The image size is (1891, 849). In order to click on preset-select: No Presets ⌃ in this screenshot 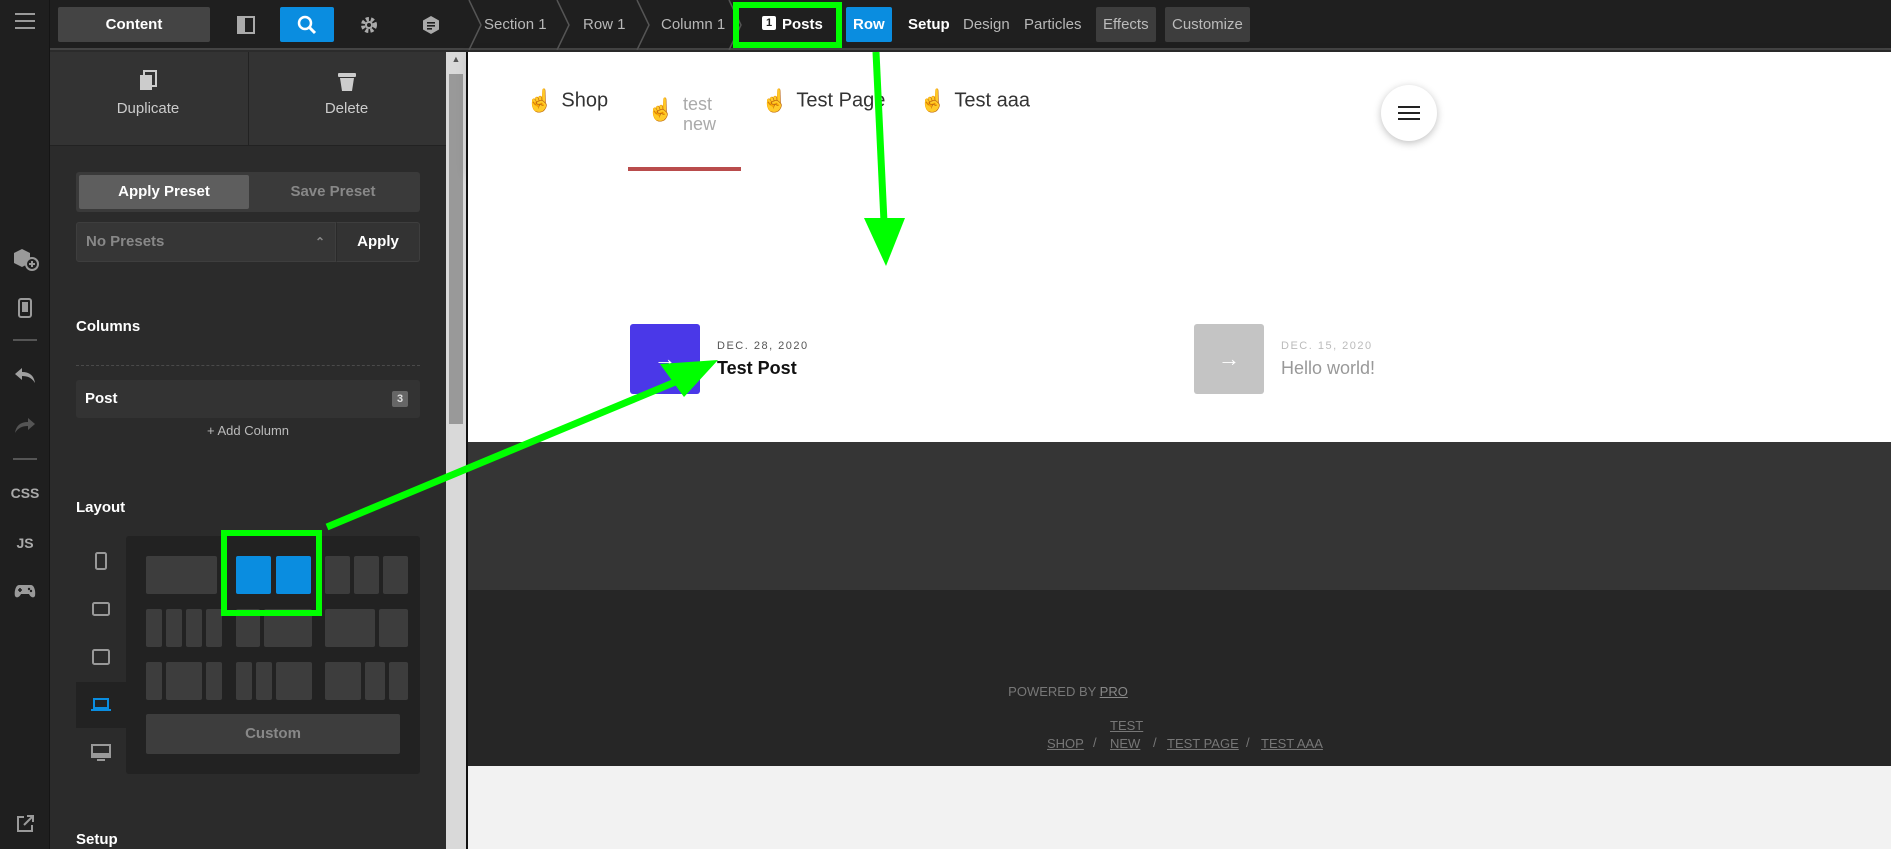, I will do `click(206, 242)`.